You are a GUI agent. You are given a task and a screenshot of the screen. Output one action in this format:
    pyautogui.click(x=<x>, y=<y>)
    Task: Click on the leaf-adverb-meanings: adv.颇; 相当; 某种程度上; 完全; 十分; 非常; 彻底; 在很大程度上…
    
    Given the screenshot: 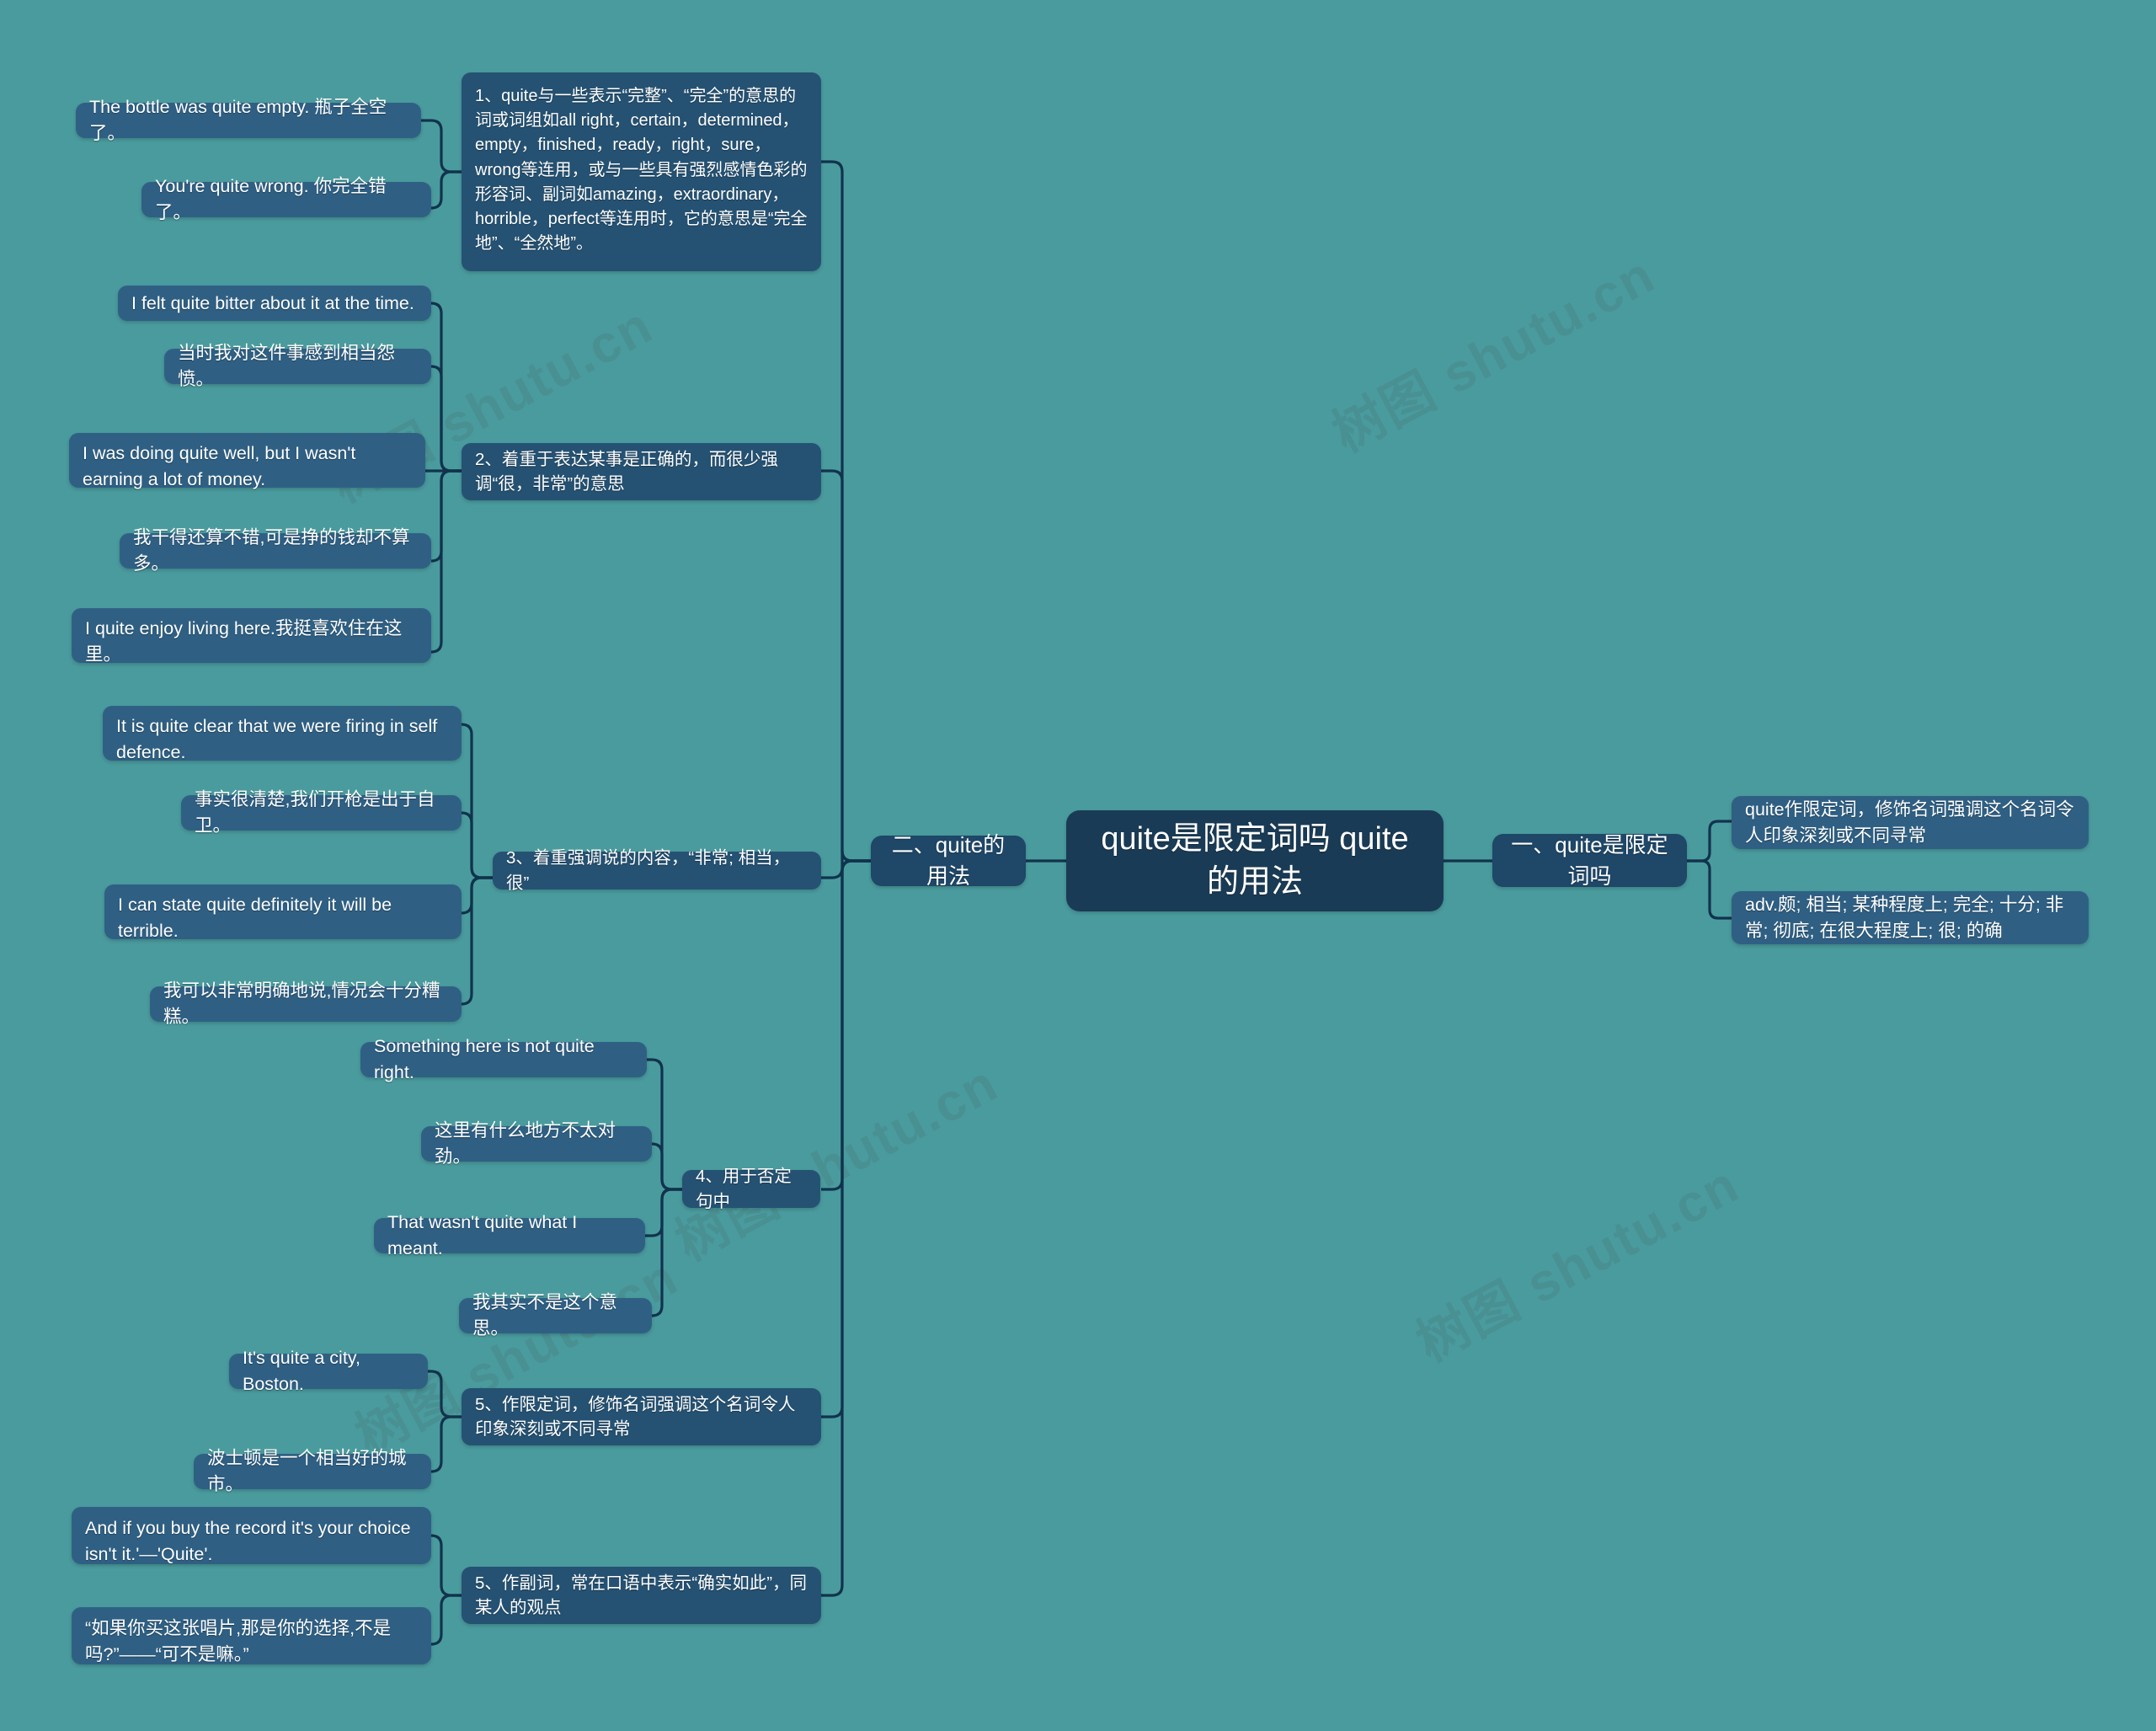 What is the action you would take?
    pyautogui.click(x=1910, y=917)
    